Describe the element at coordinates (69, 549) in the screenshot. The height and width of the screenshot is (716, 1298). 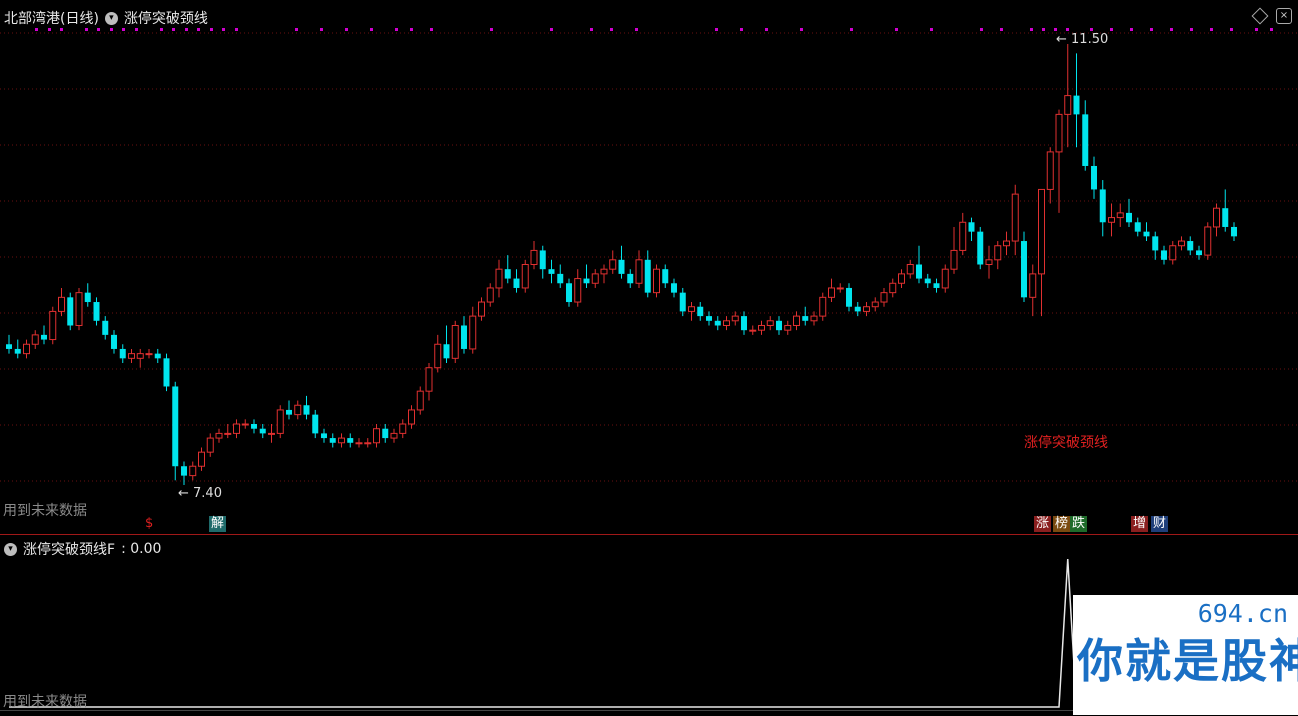
I see `indicator-label: 涨停突破颈线F` at that location.